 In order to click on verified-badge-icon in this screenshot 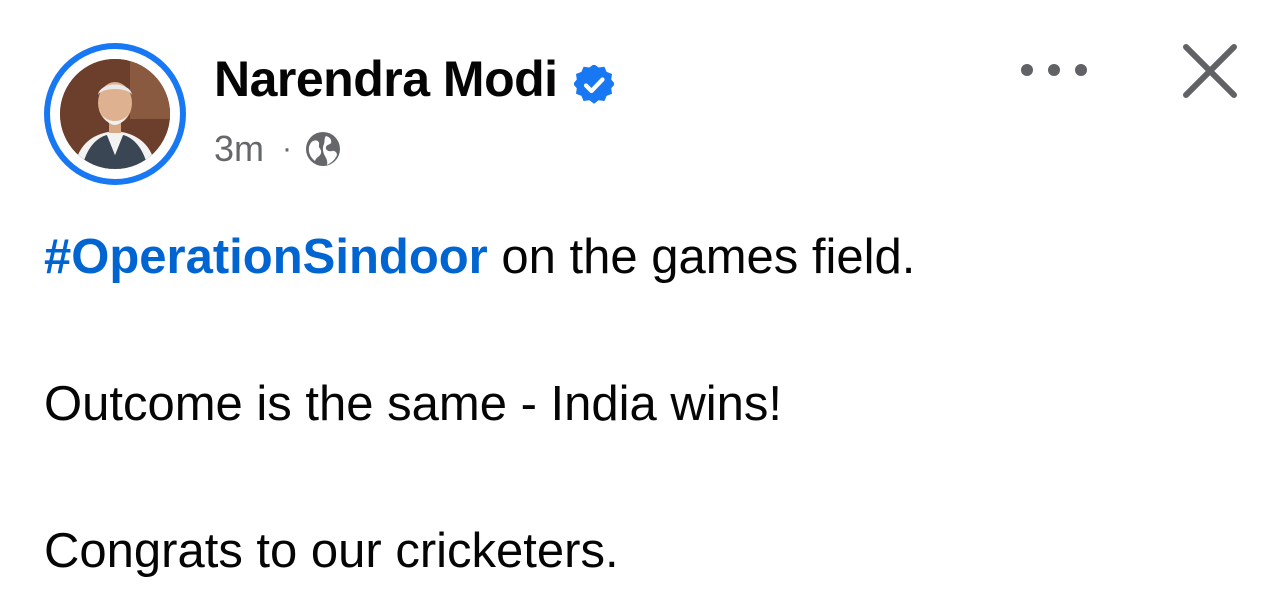, I will do `click(593, 81)`.